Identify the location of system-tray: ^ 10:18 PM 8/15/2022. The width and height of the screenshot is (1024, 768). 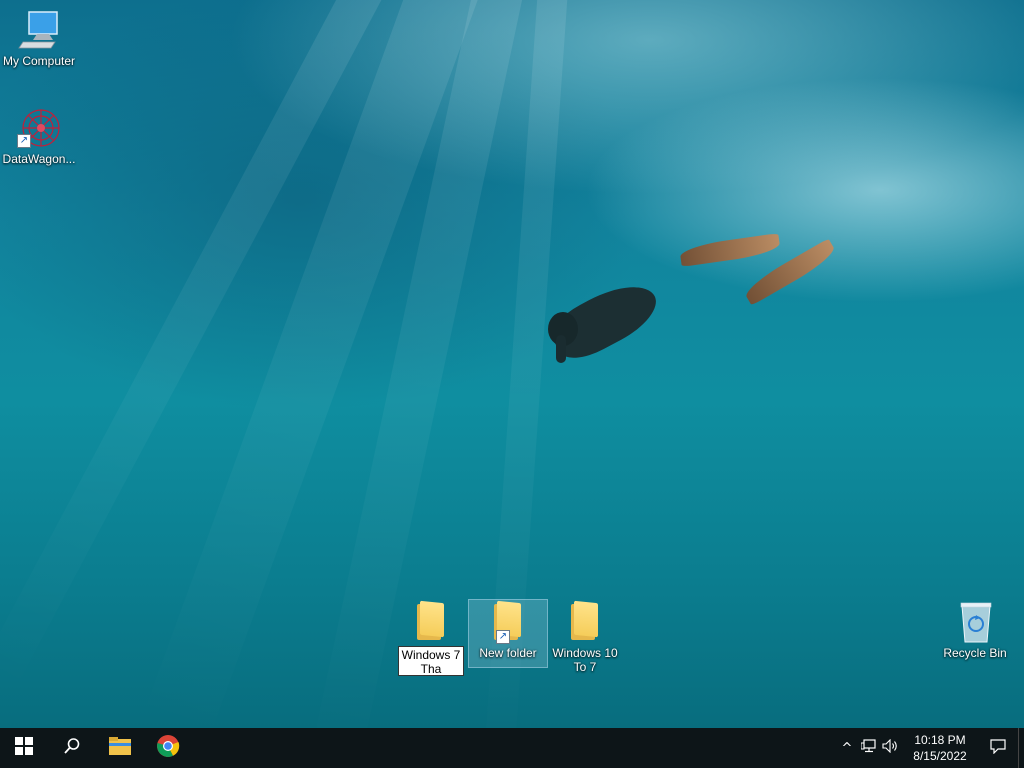
(930, 748).